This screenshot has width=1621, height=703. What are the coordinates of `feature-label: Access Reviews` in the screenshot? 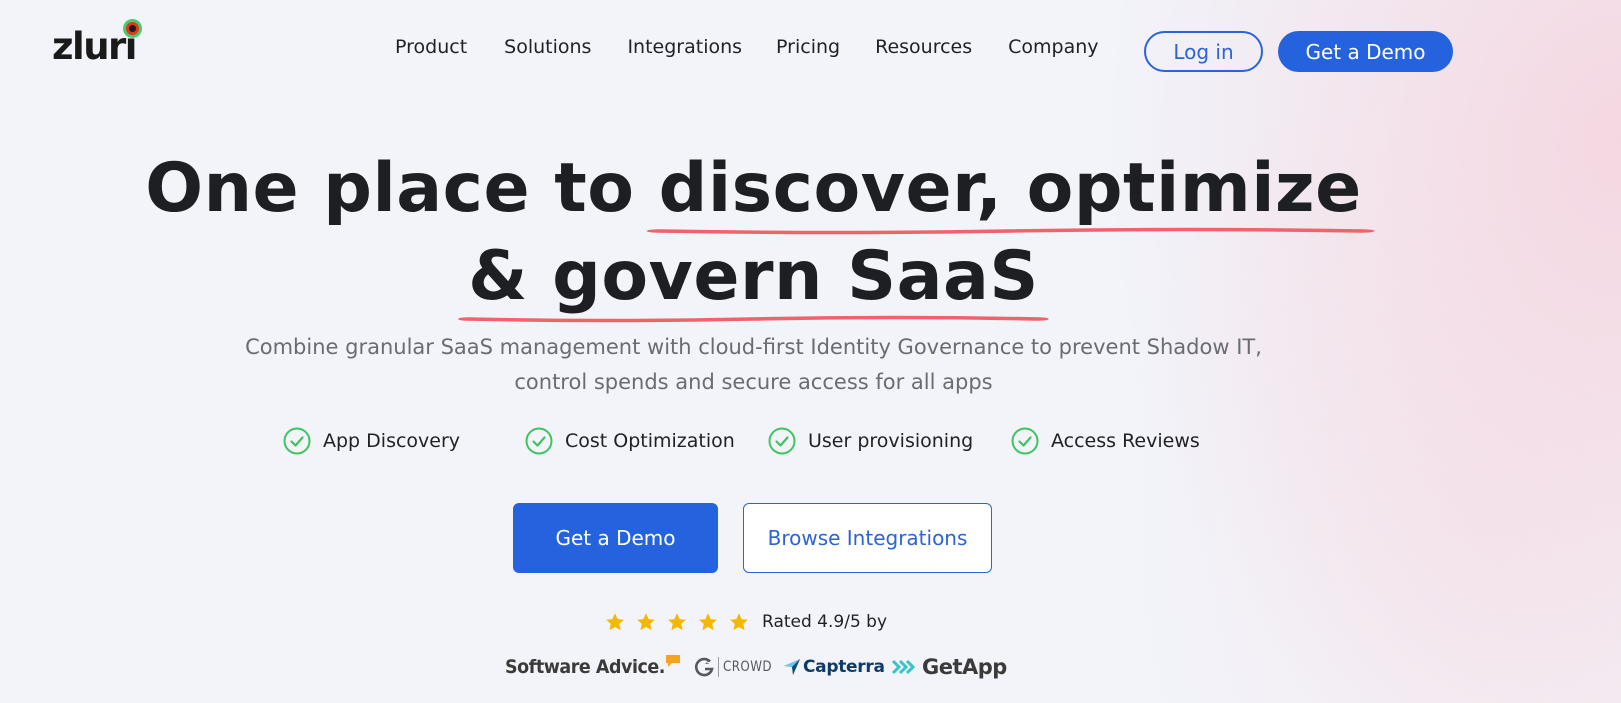 It's located at (1125, 441).